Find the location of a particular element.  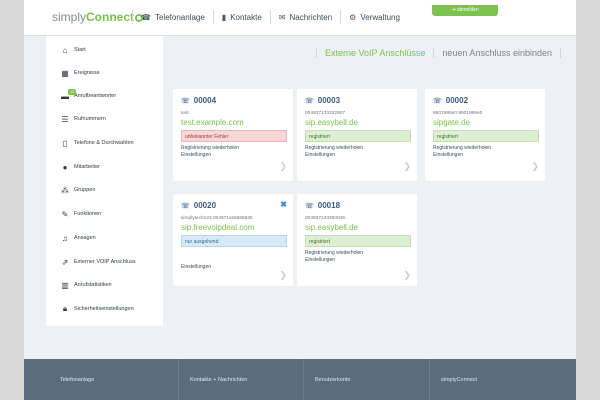

nav-kontakte: ▮ Kontakte is located at coordinates (241, 17).